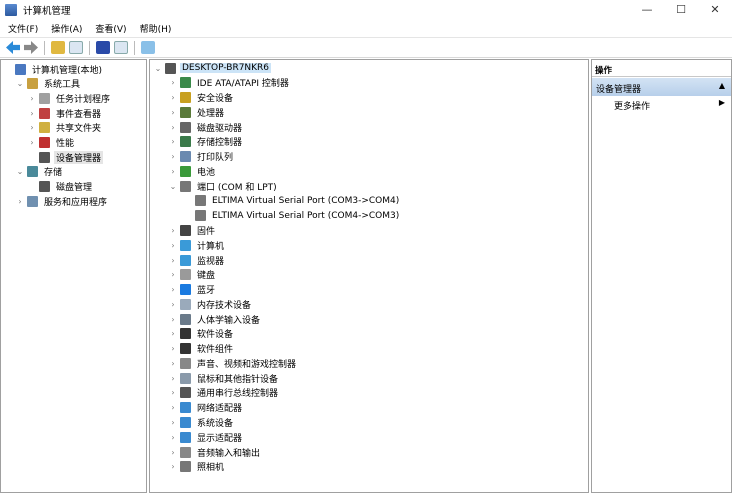 This screenshot has width=732, height=493. I want to click on tree-item: › 性能, so click(51, 143).